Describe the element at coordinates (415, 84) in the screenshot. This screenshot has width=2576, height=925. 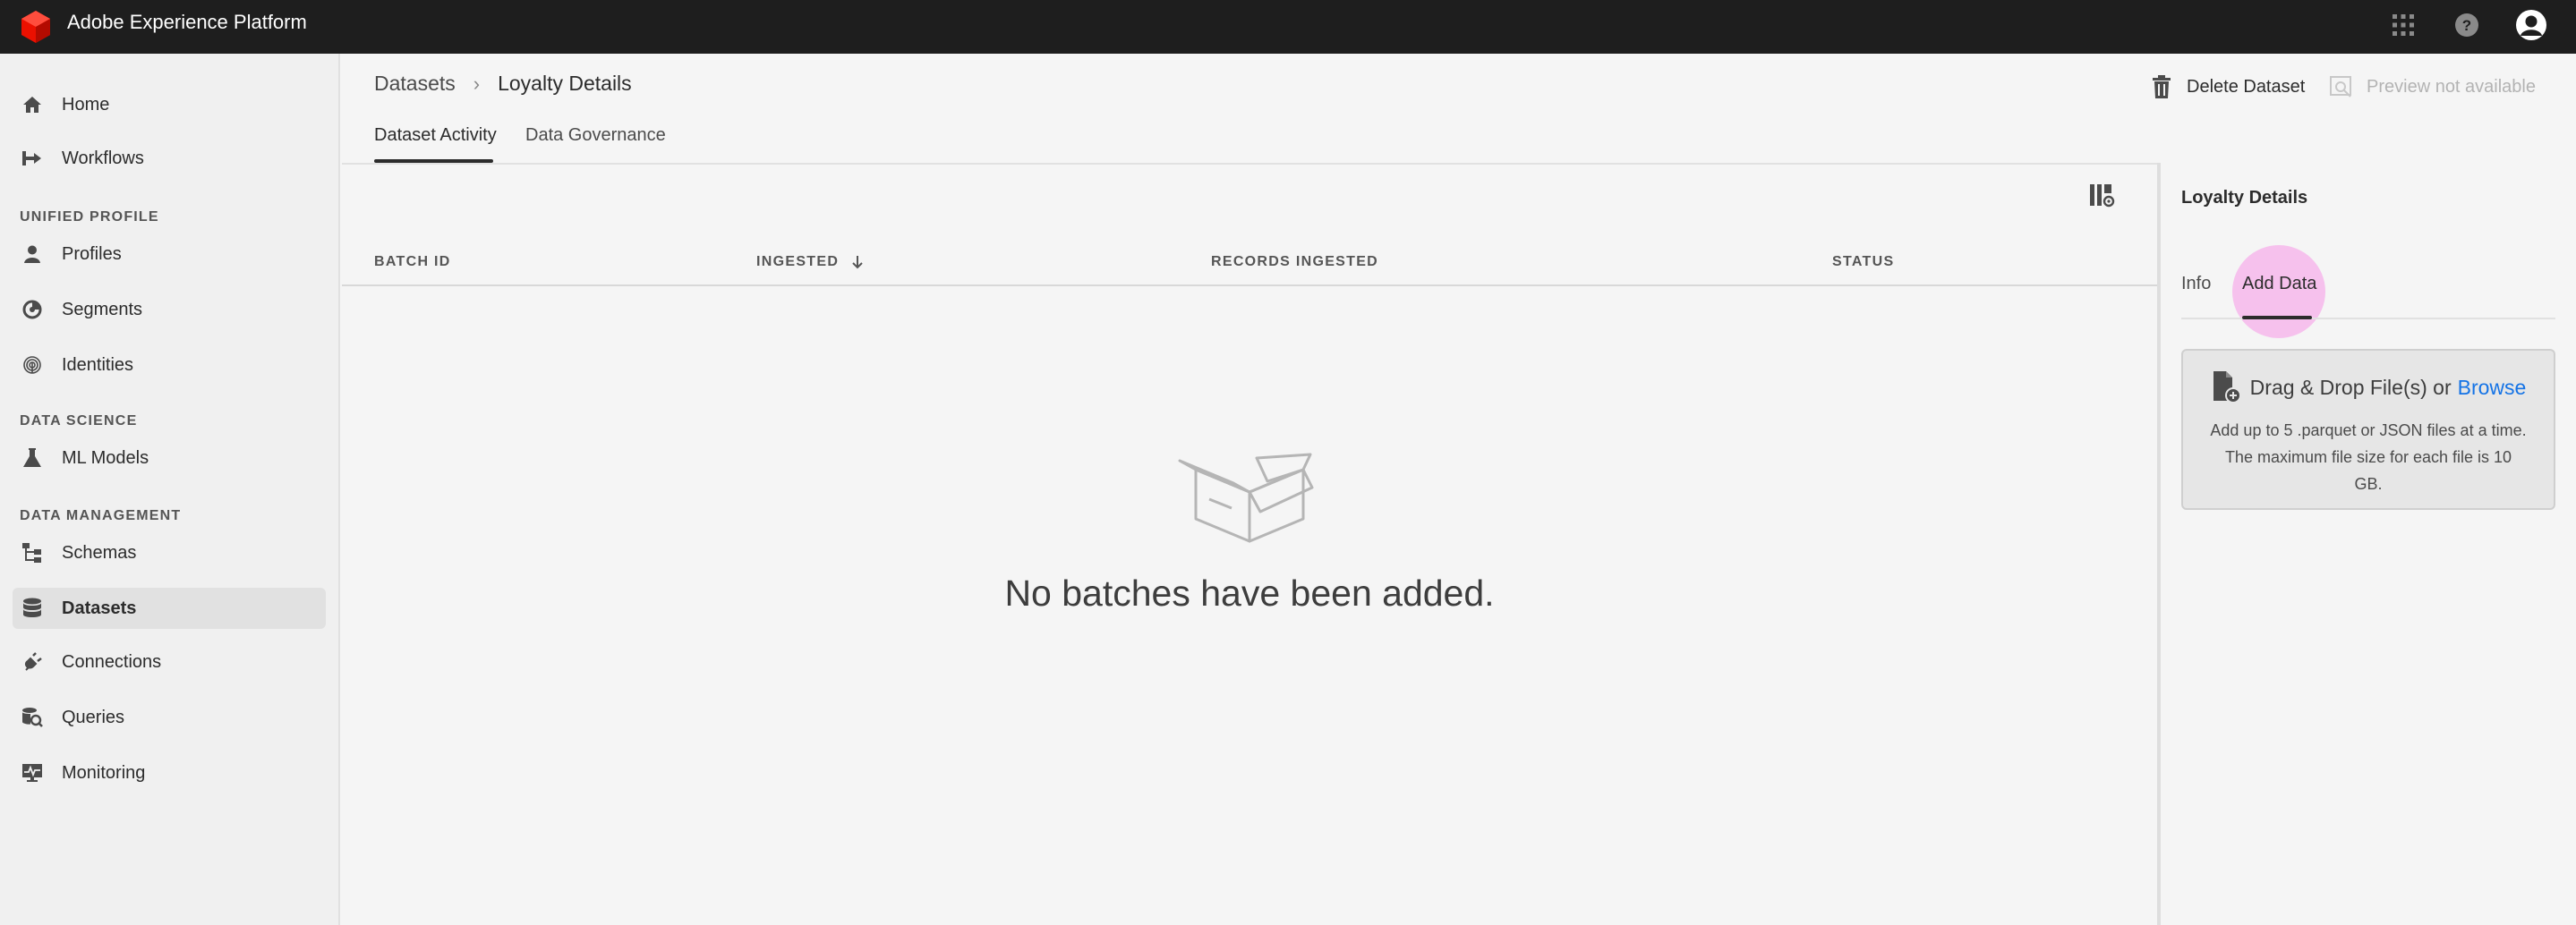
I see `breadcrumb-link-datasets: Datasets` at that location.